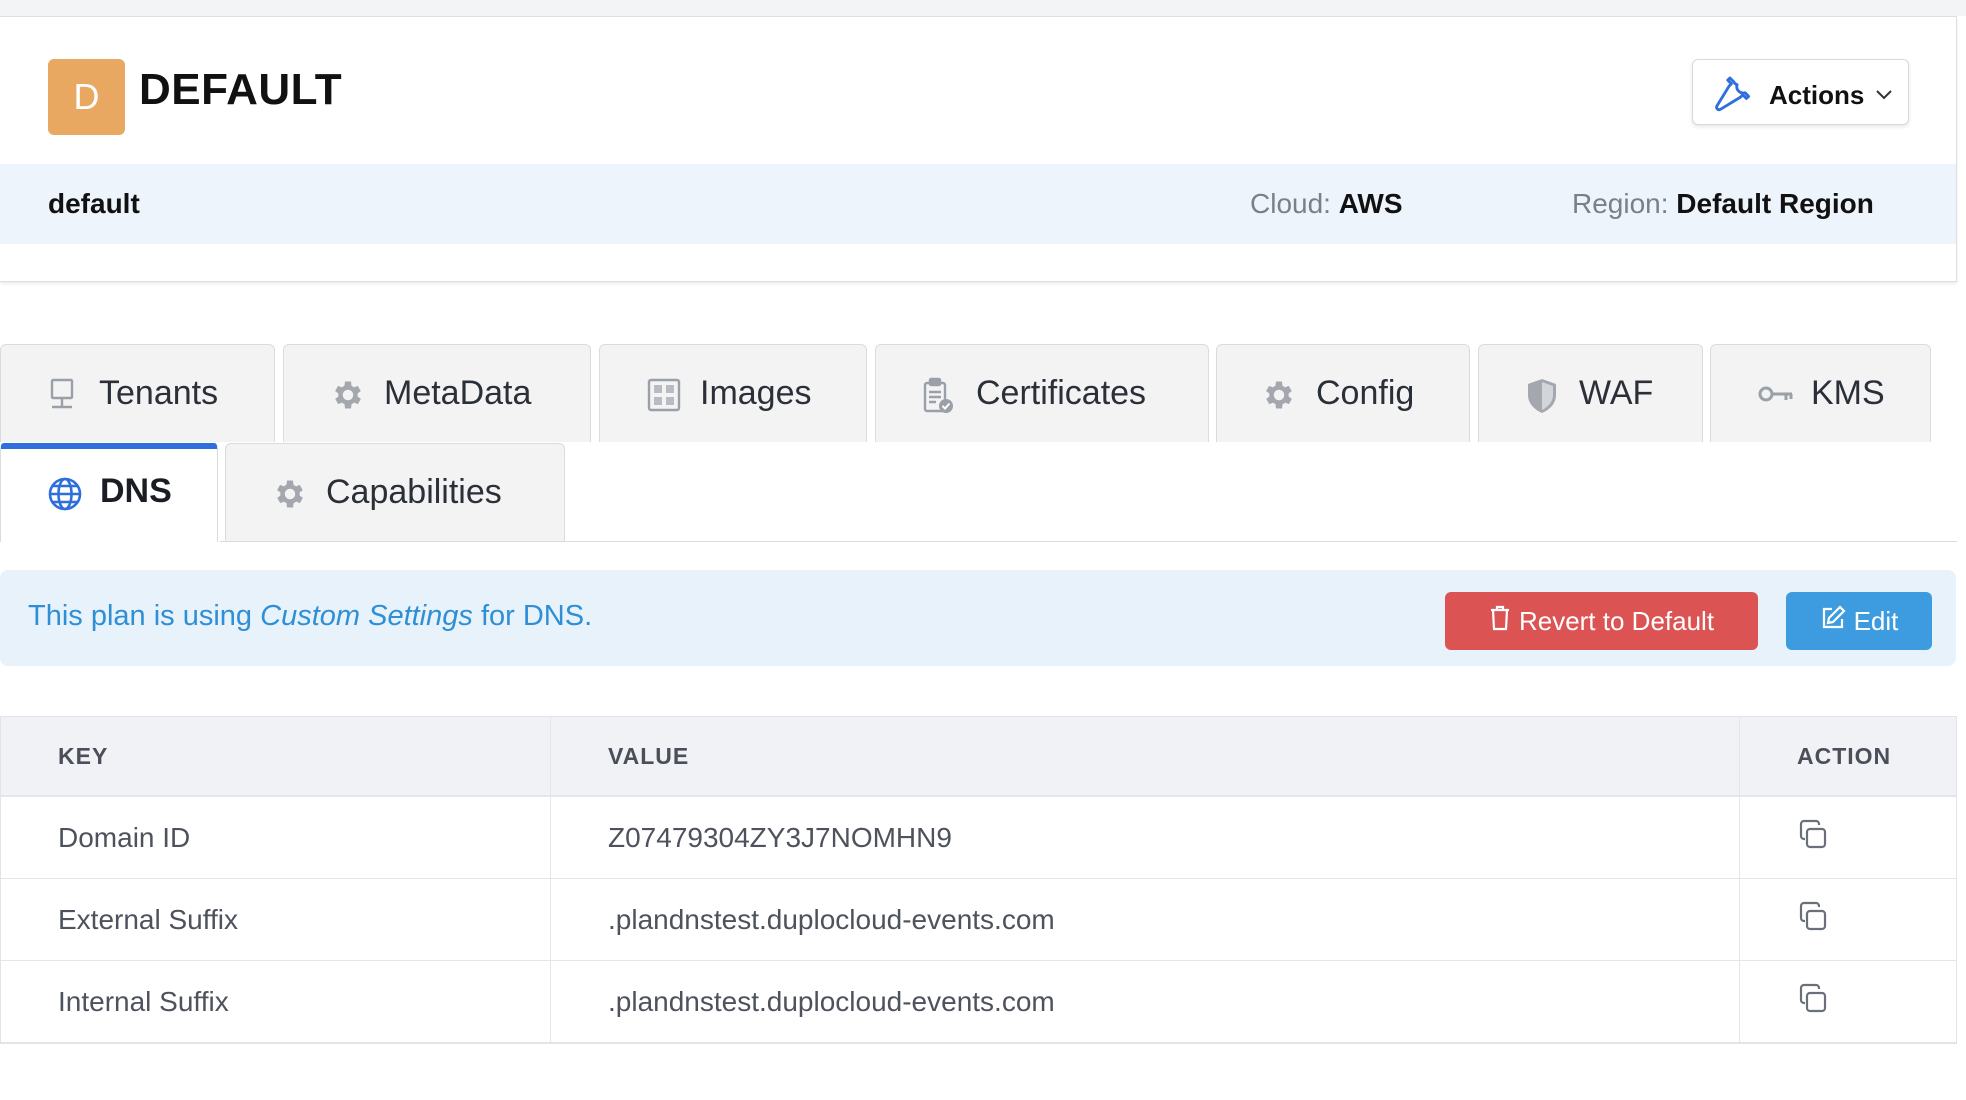  Describe the element at coordinates (1844, 755) in the screenshot. I see `column-header-action: ACTION` at that location.